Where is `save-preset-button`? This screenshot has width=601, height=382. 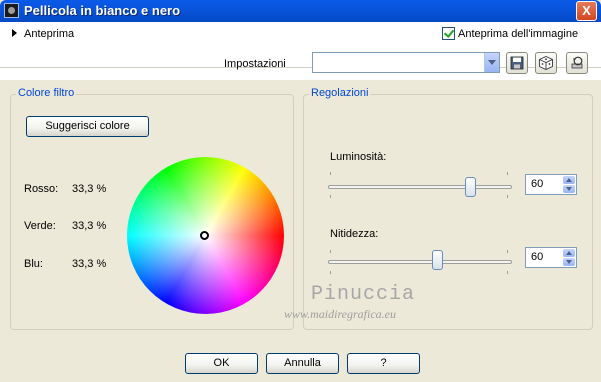
save-preset-button is located at coordinates (517, 63).